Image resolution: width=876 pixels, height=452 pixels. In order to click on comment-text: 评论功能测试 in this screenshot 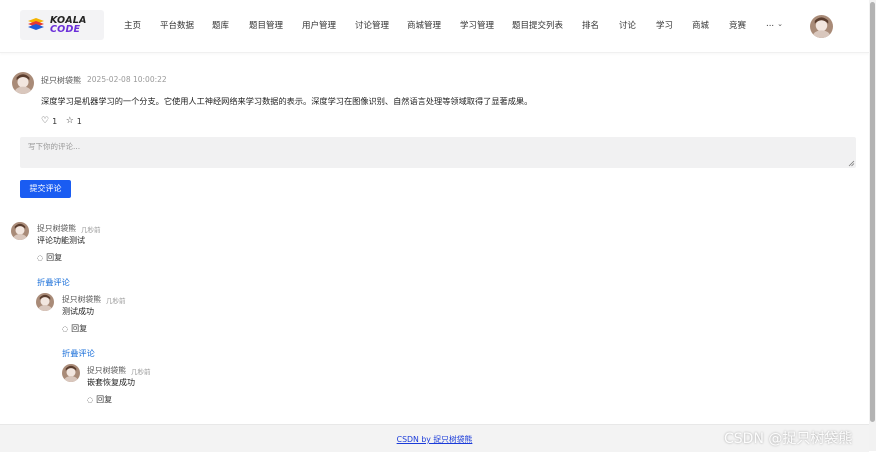, I will do `click(61, 240)`.